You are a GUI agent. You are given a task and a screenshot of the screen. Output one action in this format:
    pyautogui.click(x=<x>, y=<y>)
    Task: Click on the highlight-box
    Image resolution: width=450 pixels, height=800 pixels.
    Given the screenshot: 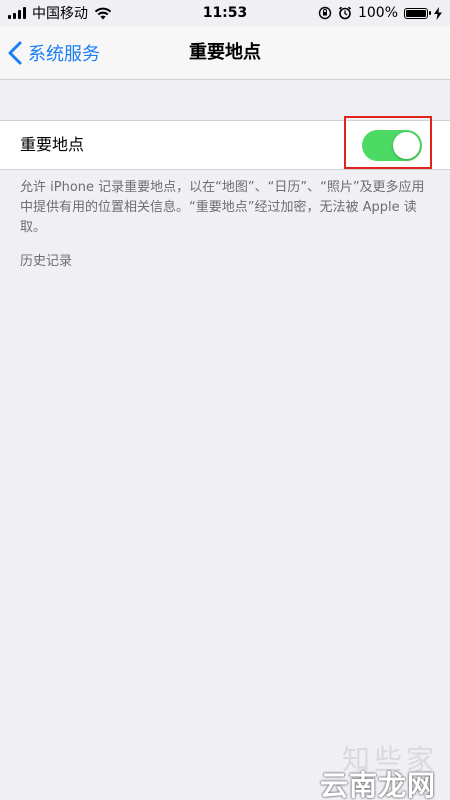 What is the action you would take?
    pyautogui.click(x=388, y=142)
    